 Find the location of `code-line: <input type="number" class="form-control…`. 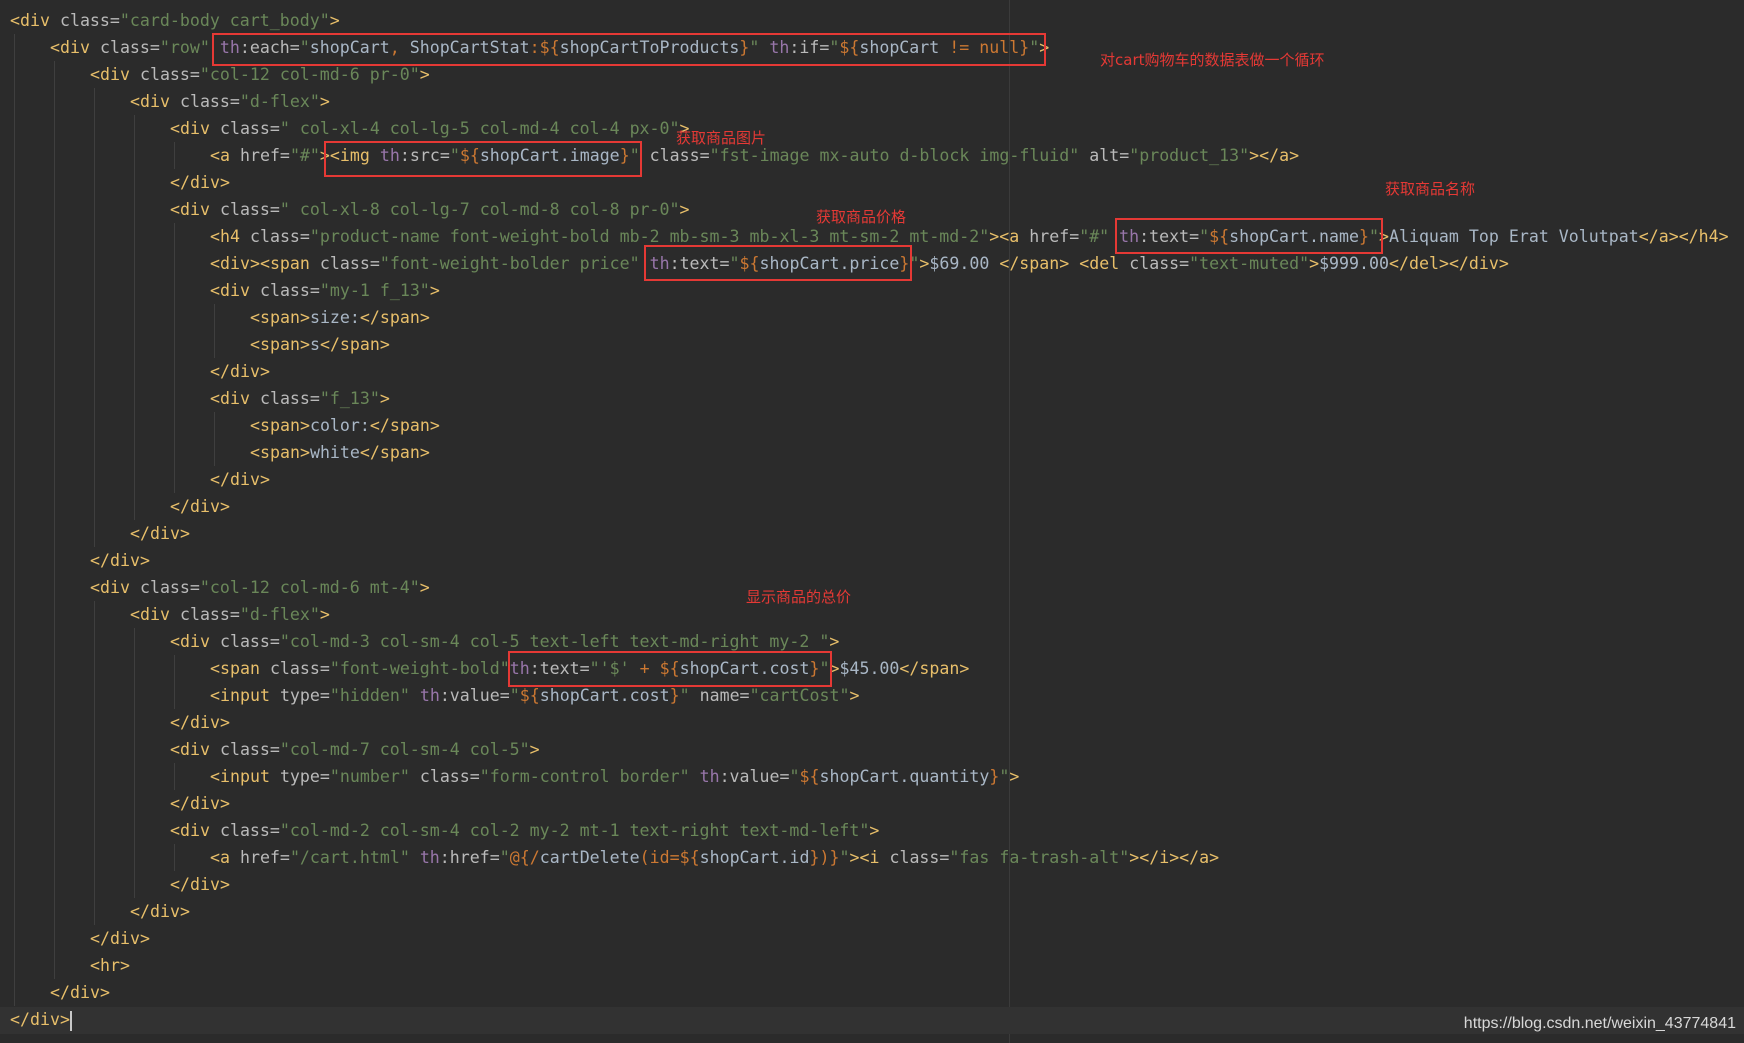

code-line: <input type="number" class="form-control… is located at coordinates (614, 776).